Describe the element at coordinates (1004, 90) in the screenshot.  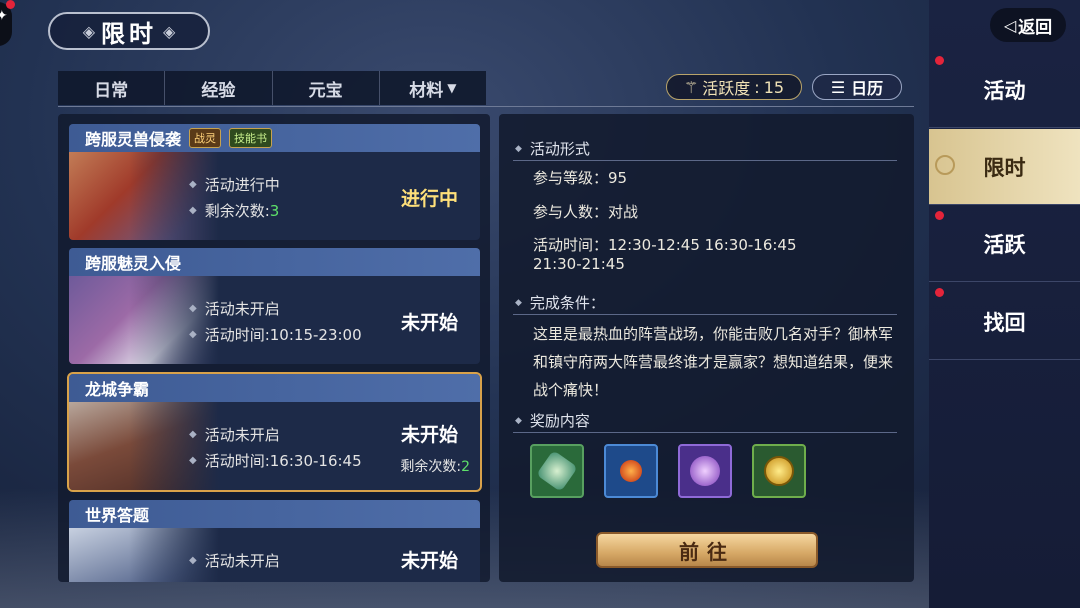
I see `sidebar-item-activity: 活动` at that location.